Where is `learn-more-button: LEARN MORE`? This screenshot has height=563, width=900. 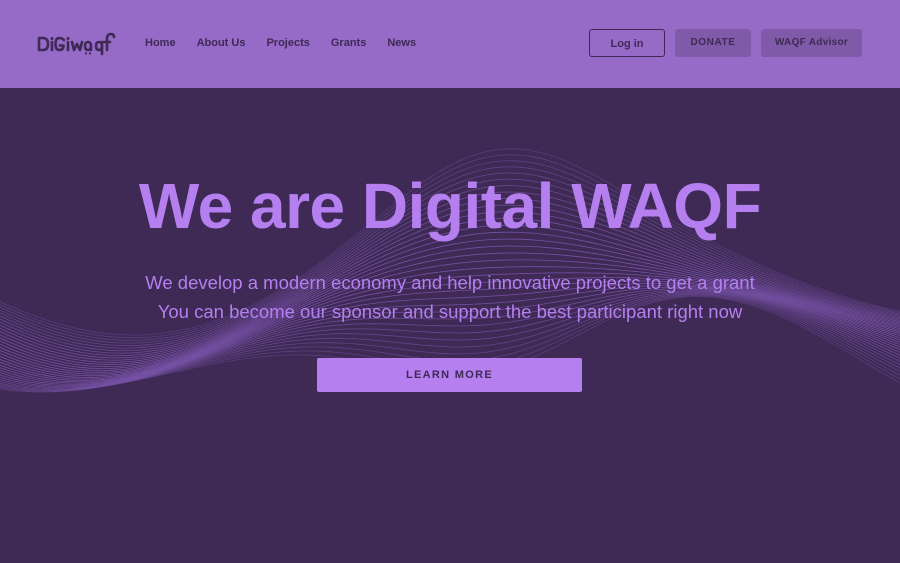
learn-more-button: LEARN MORE is located at coordinates (449, 375).